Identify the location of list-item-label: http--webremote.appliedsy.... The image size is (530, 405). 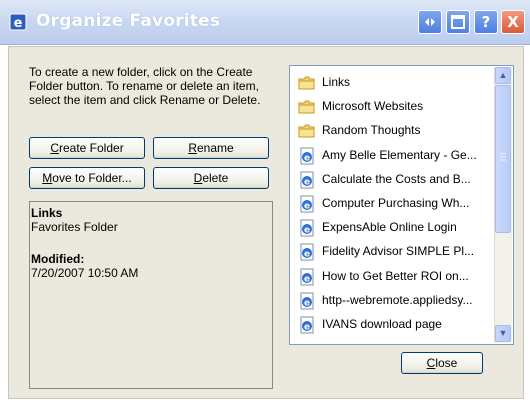
(397, 299).